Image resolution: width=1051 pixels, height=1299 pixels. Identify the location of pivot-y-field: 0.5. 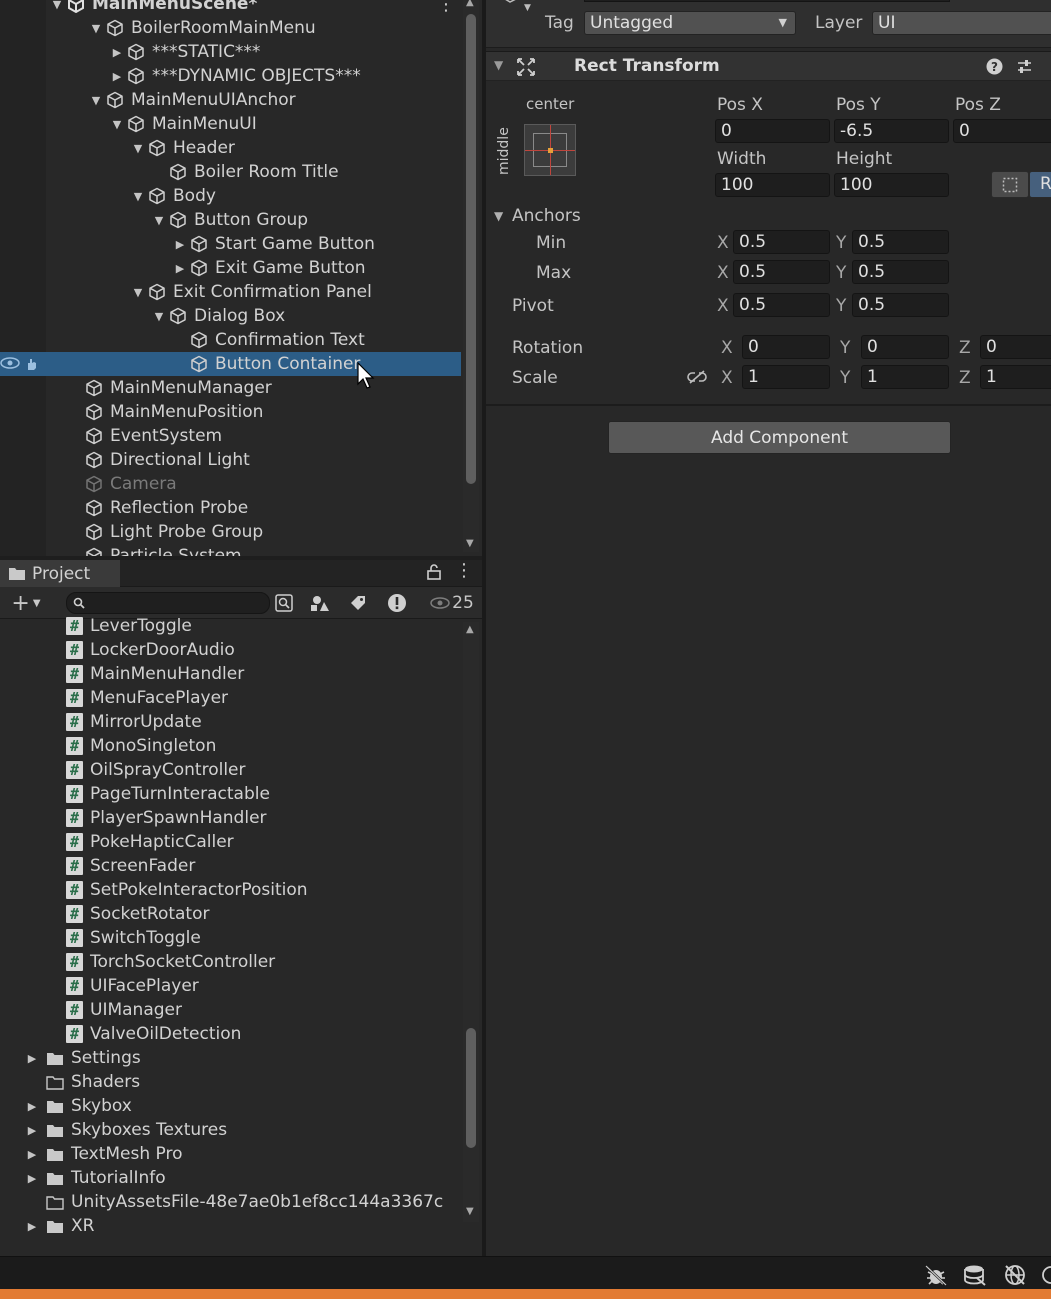
(900, 305).